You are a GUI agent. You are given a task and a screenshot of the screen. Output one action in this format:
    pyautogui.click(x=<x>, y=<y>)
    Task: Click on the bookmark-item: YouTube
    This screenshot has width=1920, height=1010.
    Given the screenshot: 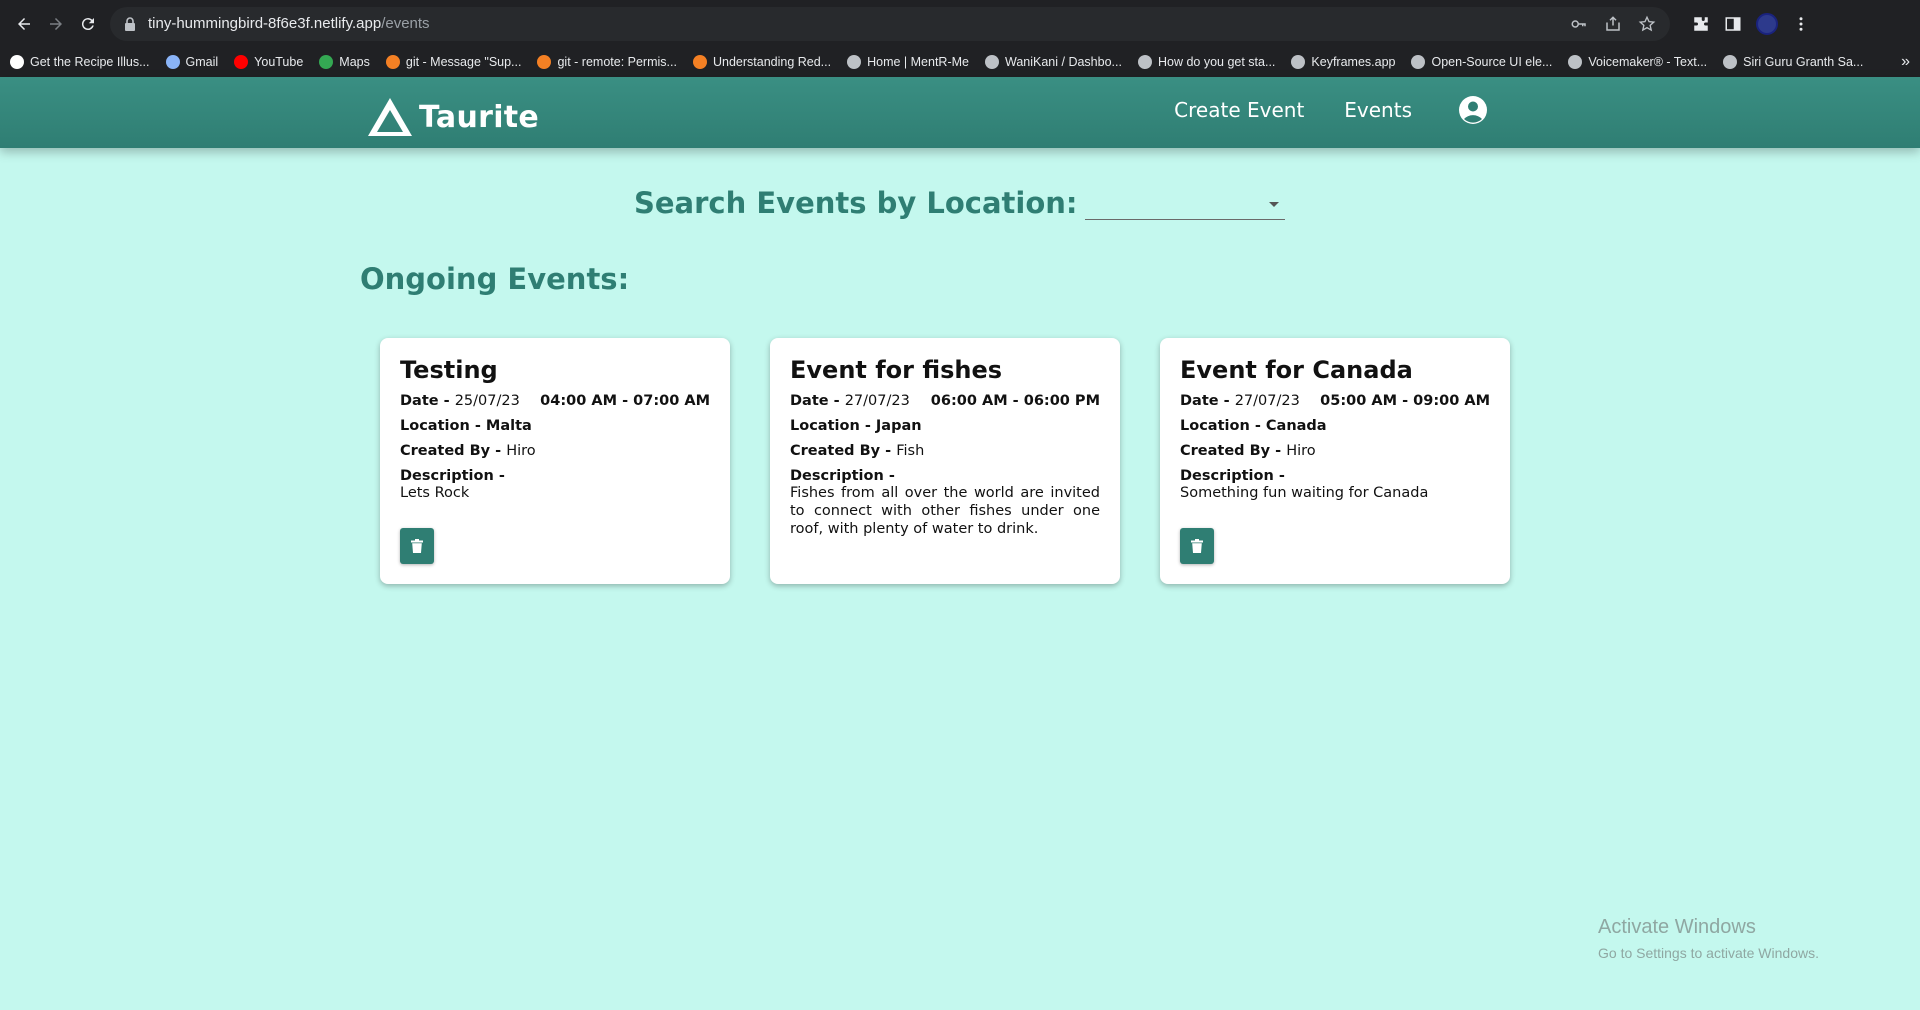 What is the action you would take?
    pyautogui.click(x=268, y=62)
    